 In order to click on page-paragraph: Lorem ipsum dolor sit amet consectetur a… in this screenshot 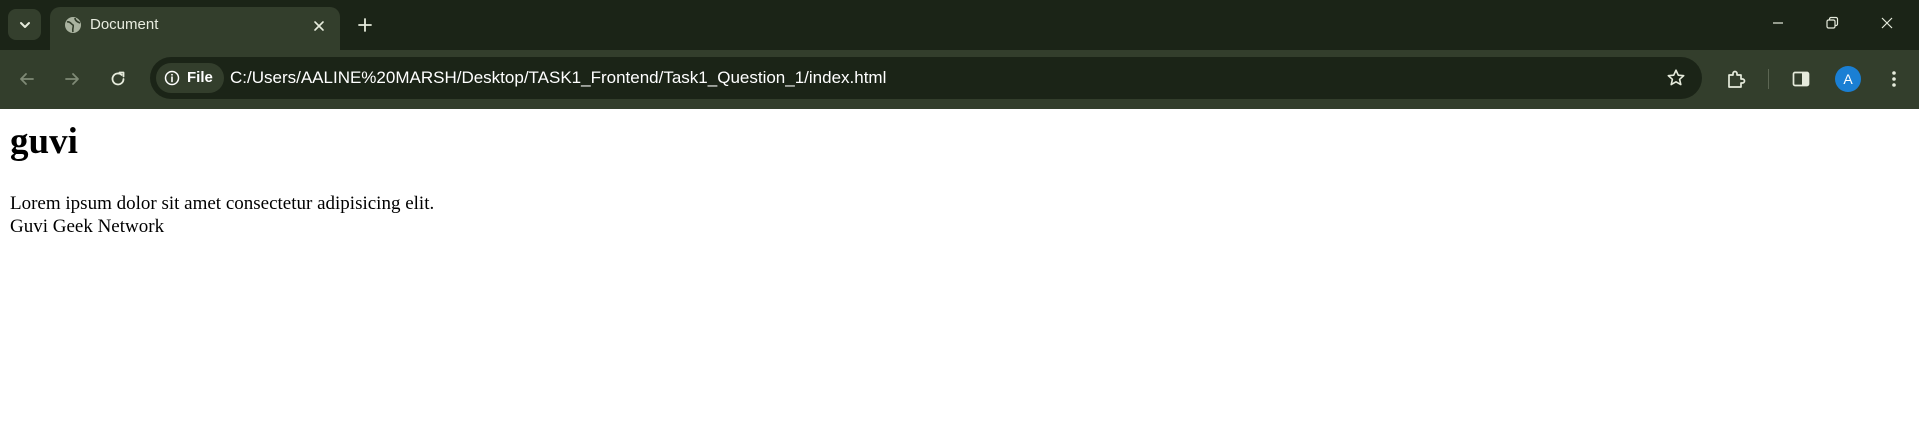, I will do `click(222, 203)`.